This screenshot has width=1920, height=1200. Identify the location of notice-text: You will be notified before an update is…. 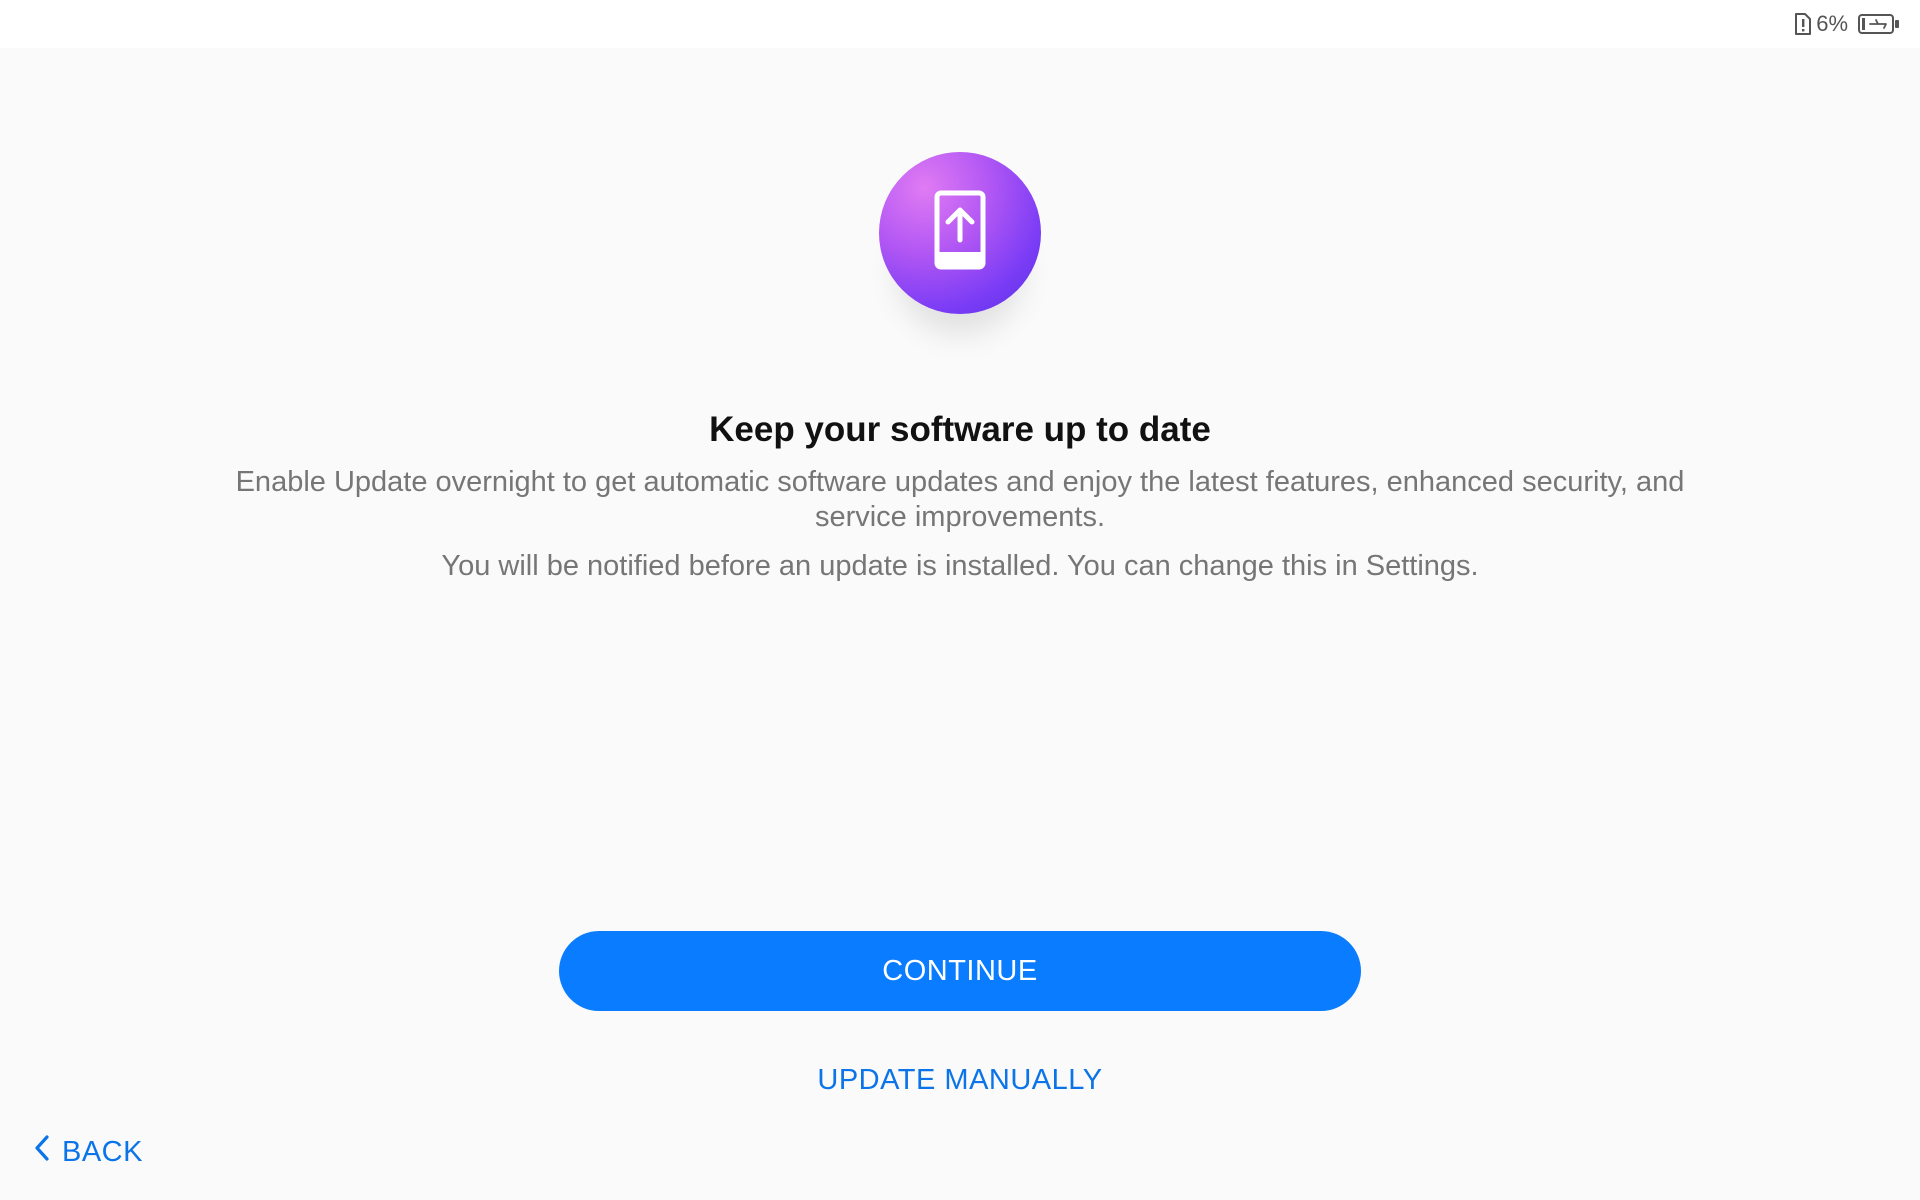
(960, 566).